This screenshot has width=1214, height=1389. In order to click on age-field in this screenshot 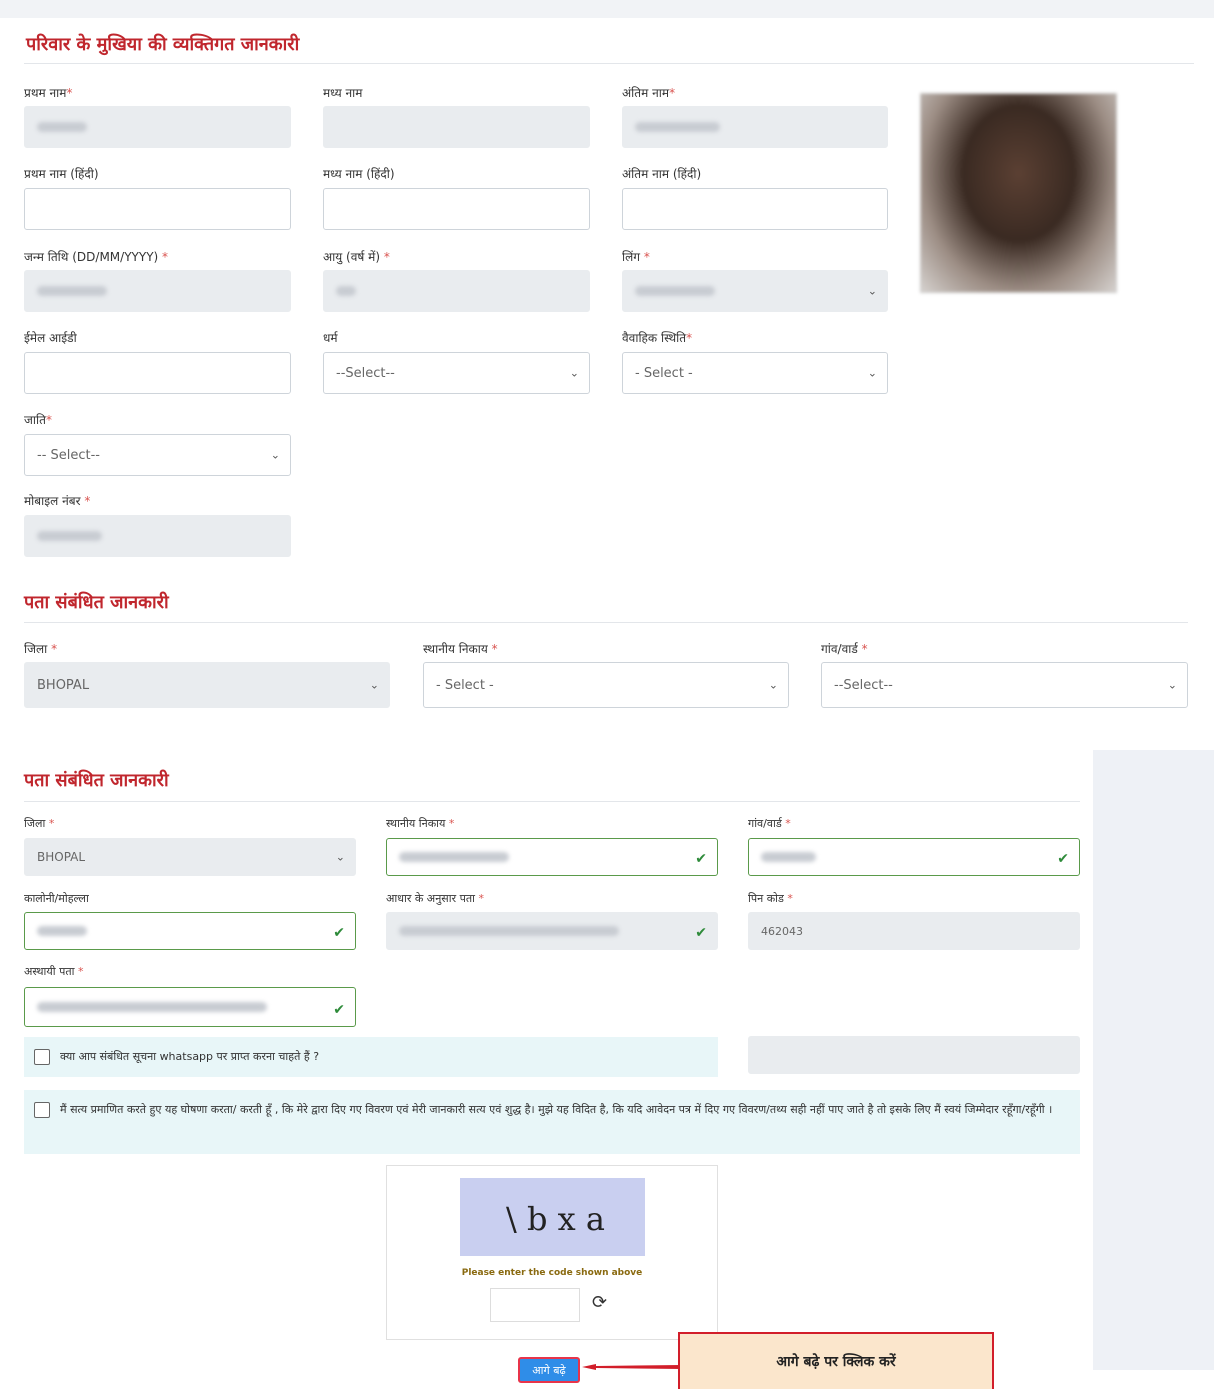, I will do `click(456, 291)`.